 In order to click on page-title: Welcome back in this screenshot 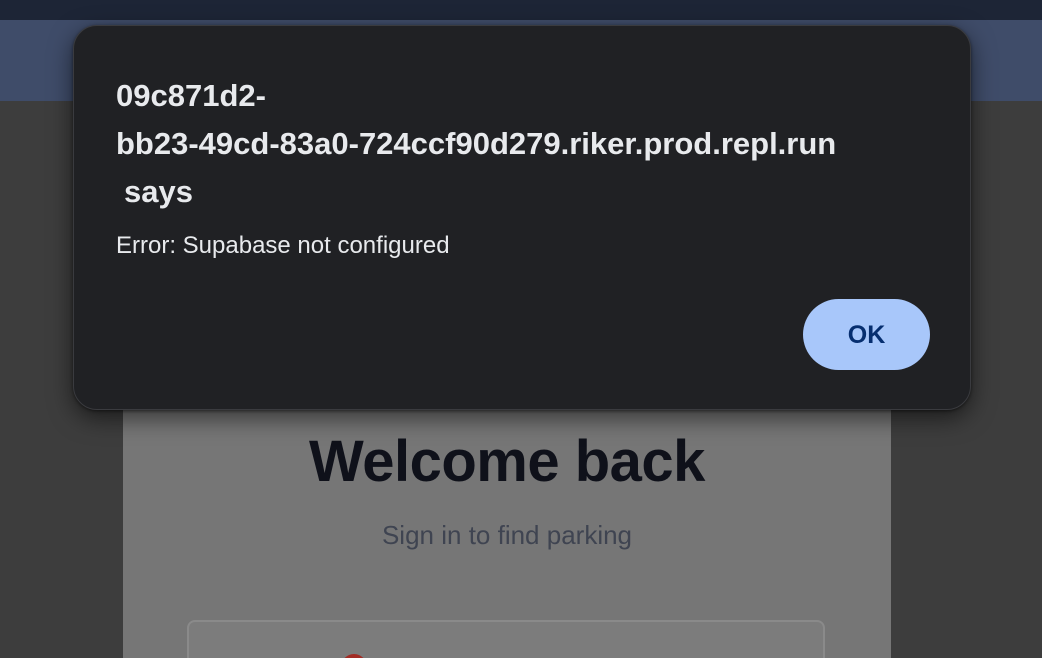, I will do `click(507, 461)`.